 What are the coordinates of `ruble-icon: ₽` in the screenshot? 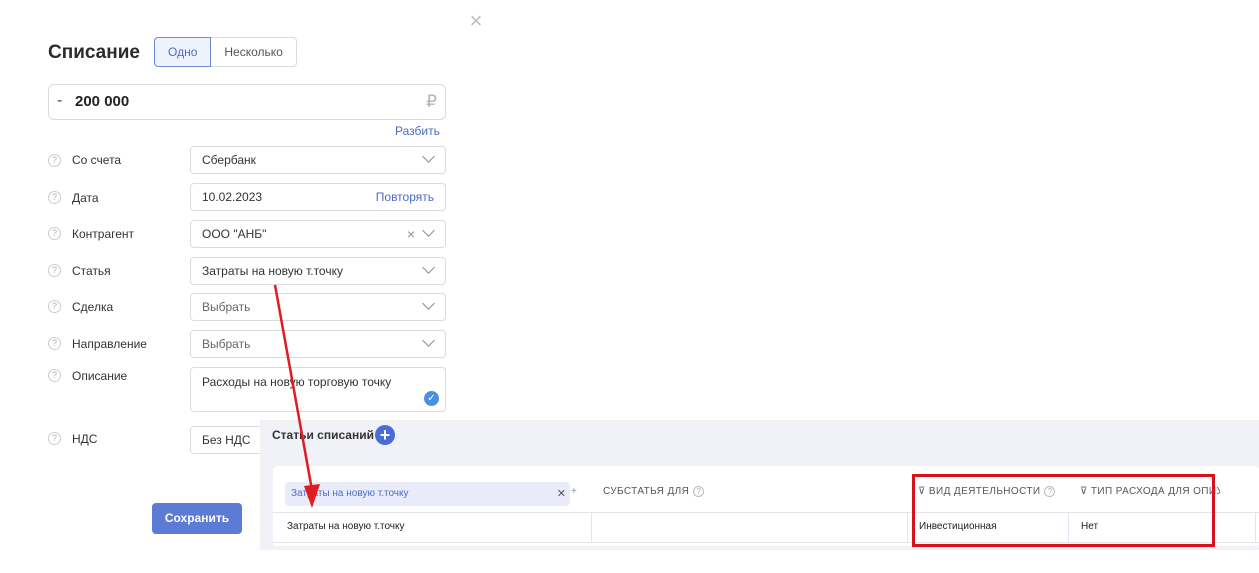 It's located at (431, 101).